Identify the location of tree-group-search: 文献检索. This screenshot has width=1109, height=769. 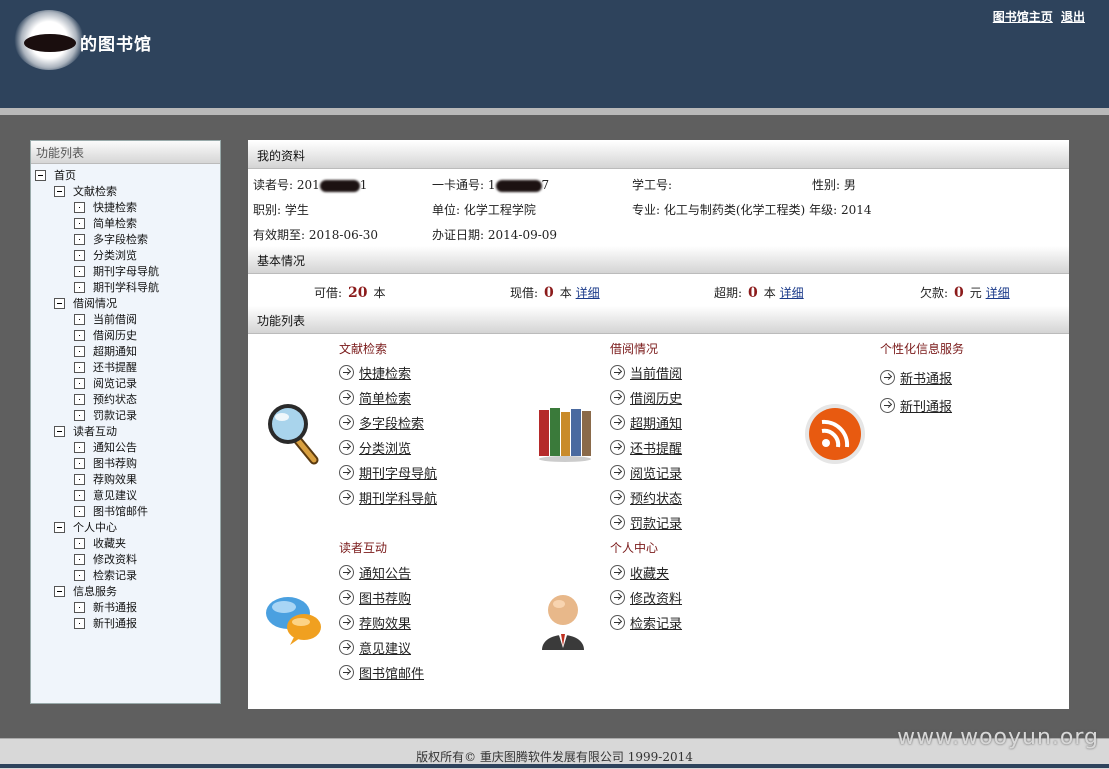
(85, 192).